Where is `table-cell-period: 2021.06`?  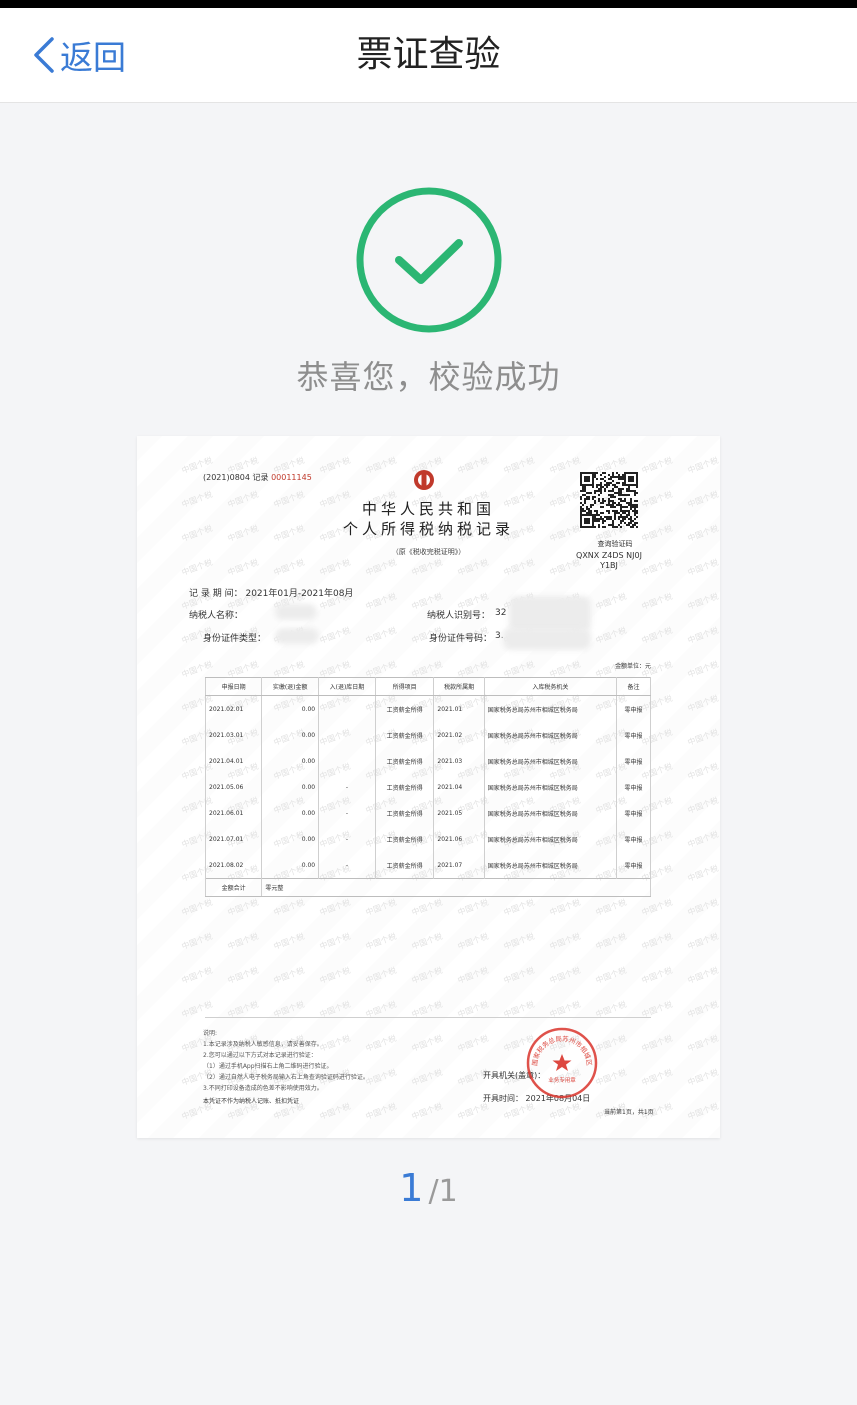 table-cell-period: 2021.06 is located at coordinates (459, 839).